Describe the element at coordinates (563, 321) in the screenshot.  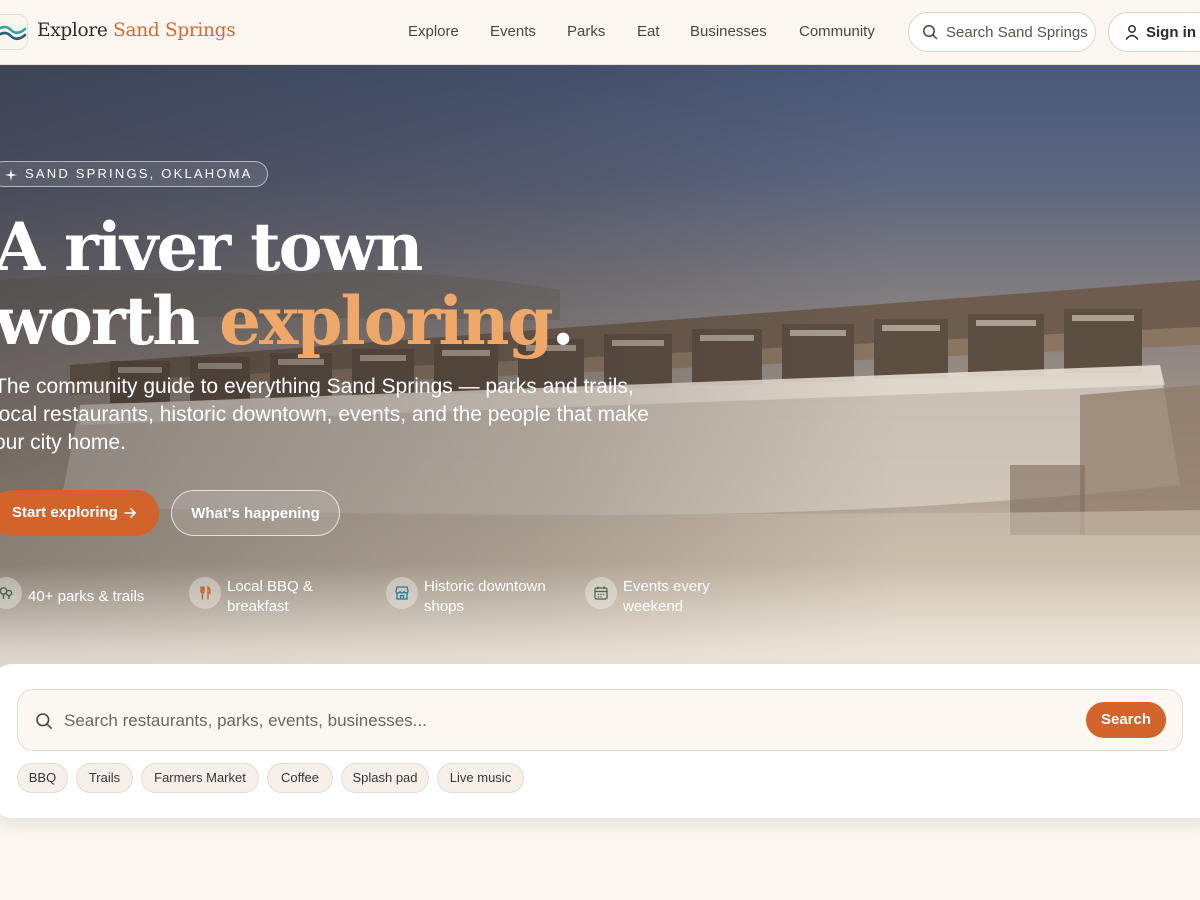
I see `headline-period: .` at that location.